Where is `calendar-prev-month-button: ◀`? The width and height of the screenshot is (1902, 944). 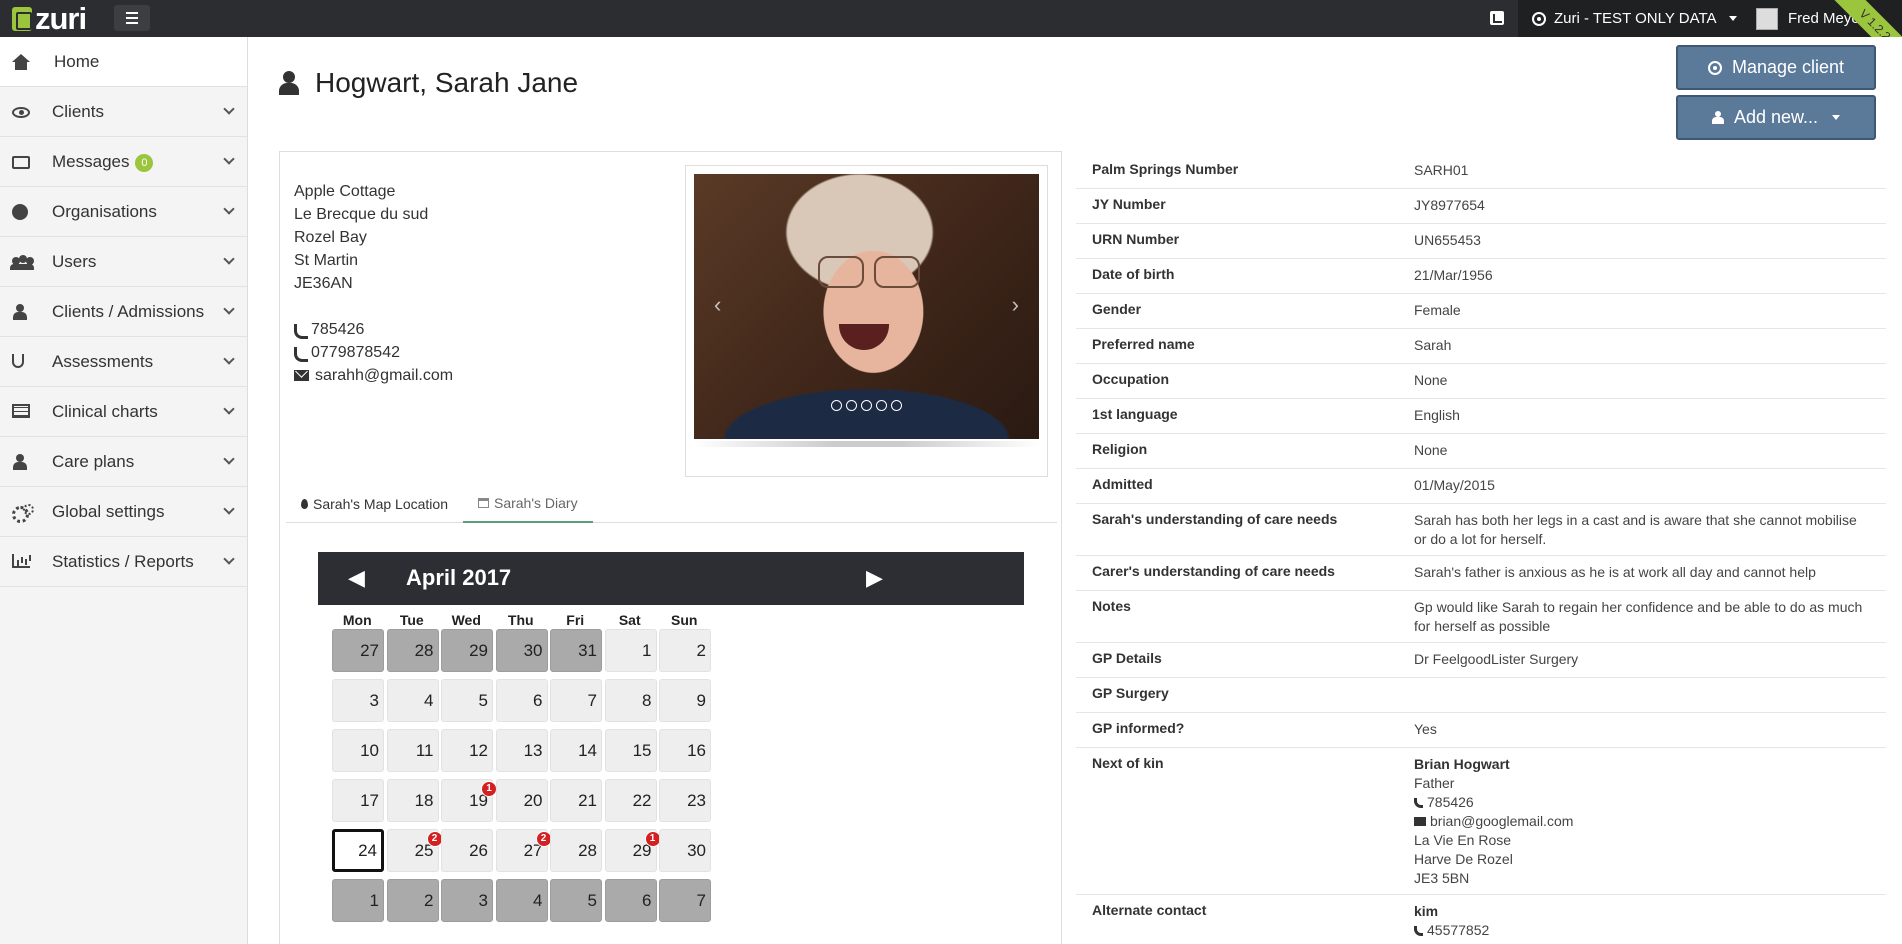
calendar-prev-month-button: ◀ is located at coordinates (356, 578).